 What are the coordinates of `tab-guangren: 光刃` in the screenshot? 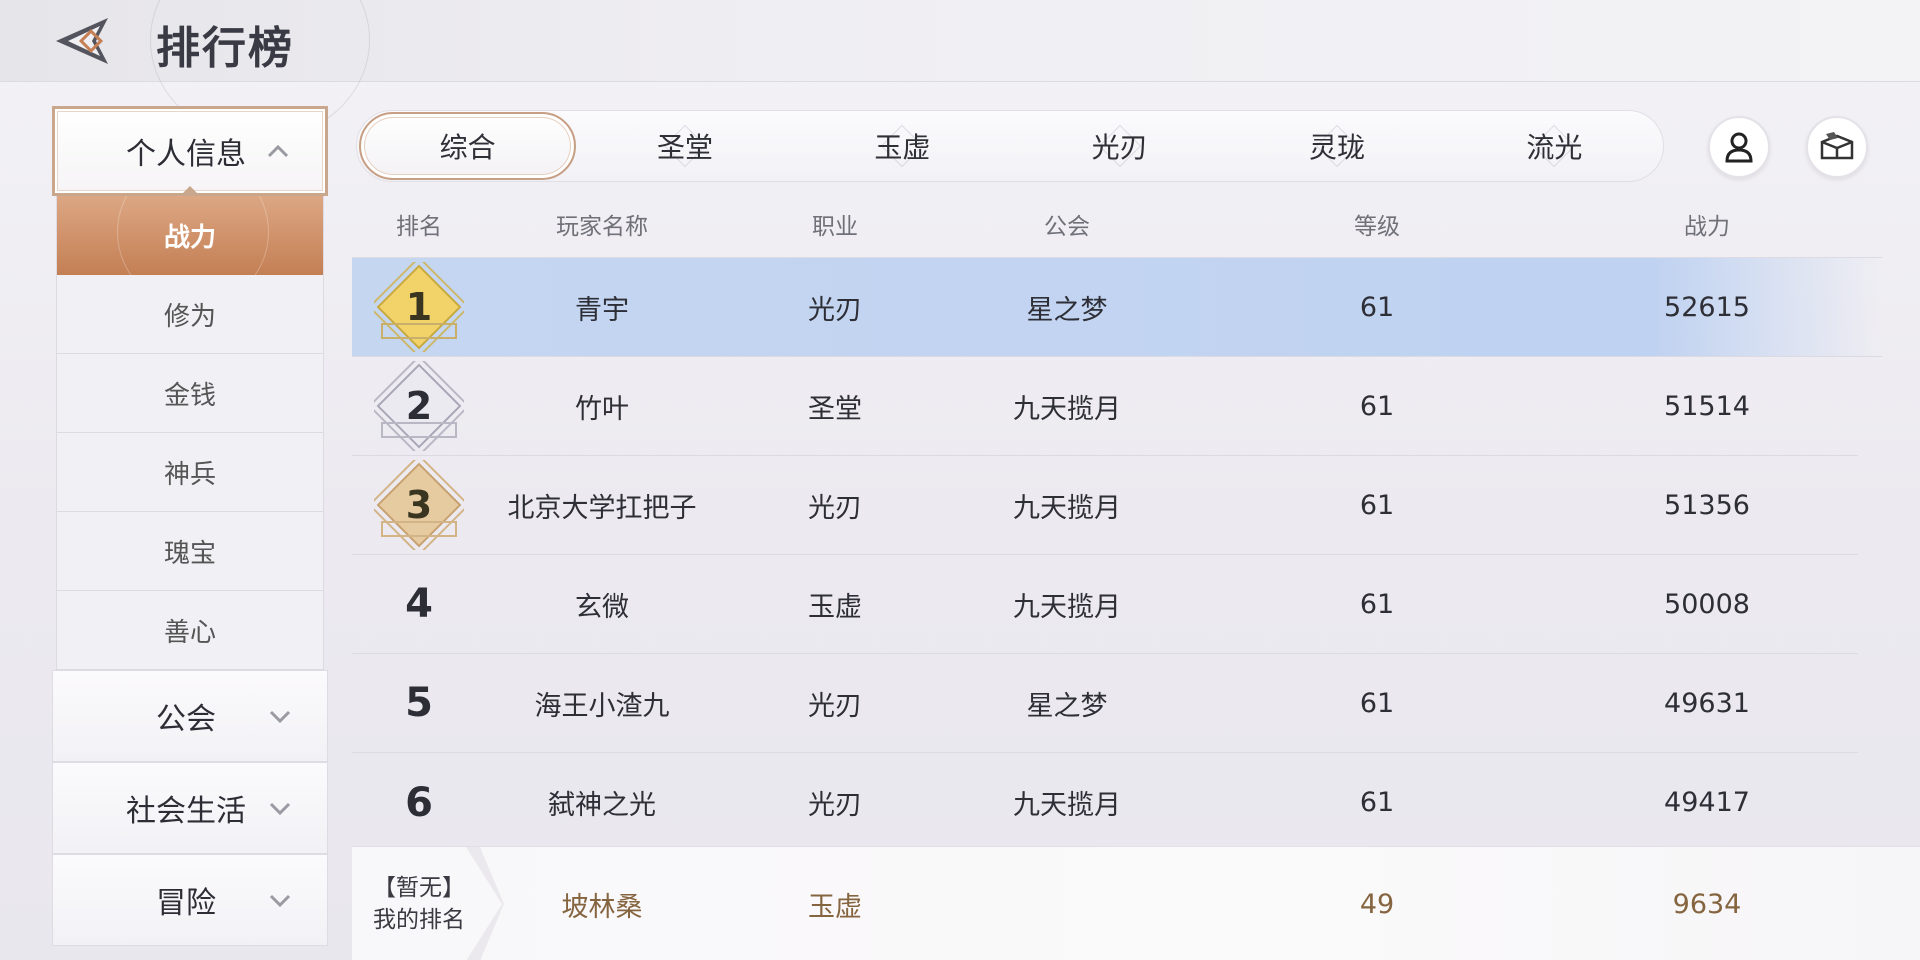 It's located at (1119, 146).